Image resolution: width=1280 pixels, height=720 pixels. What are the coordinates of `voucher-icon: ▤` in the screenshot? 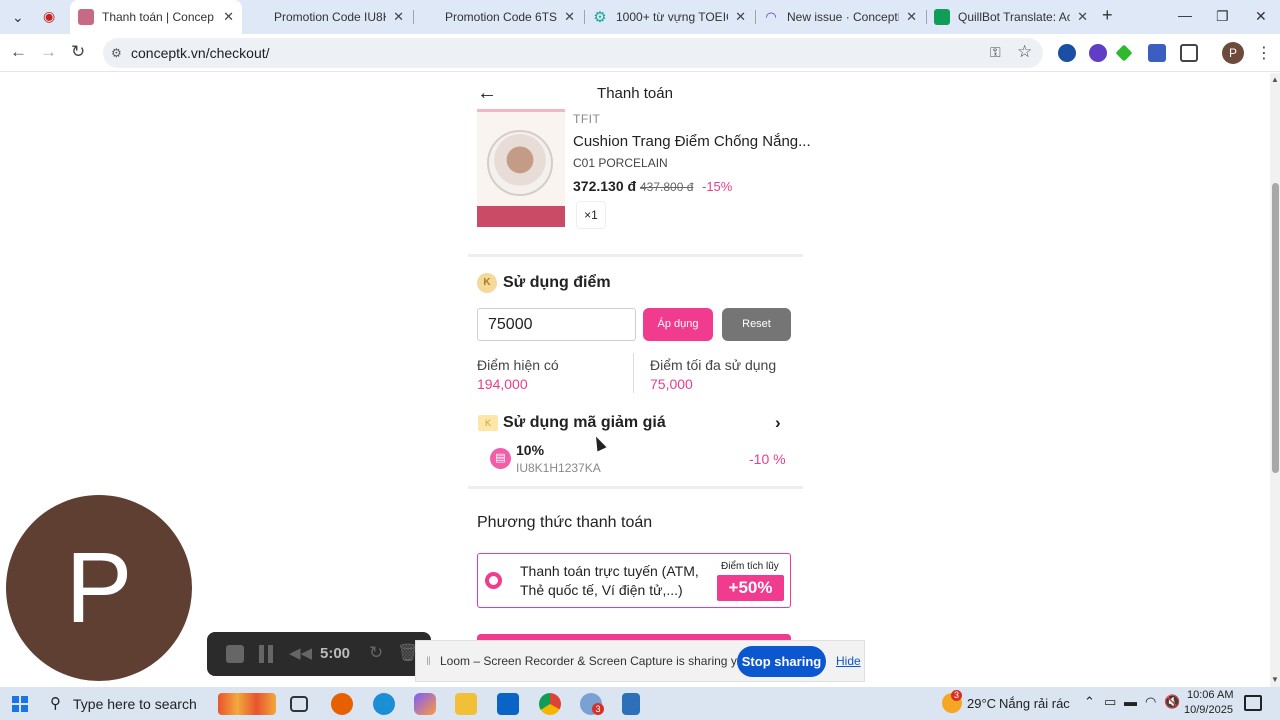 It's located at (500, 458).